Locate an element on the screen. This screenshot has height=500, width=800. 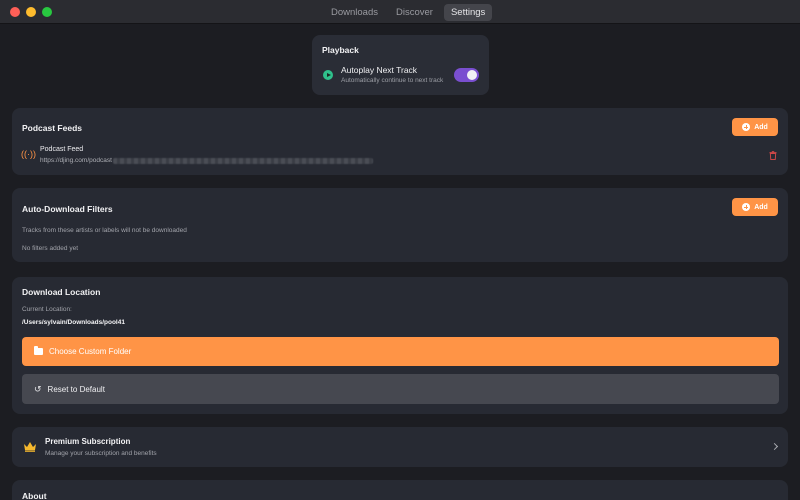
premium-description: Manage your subscription and benefits is located at coordinates (101, 453).